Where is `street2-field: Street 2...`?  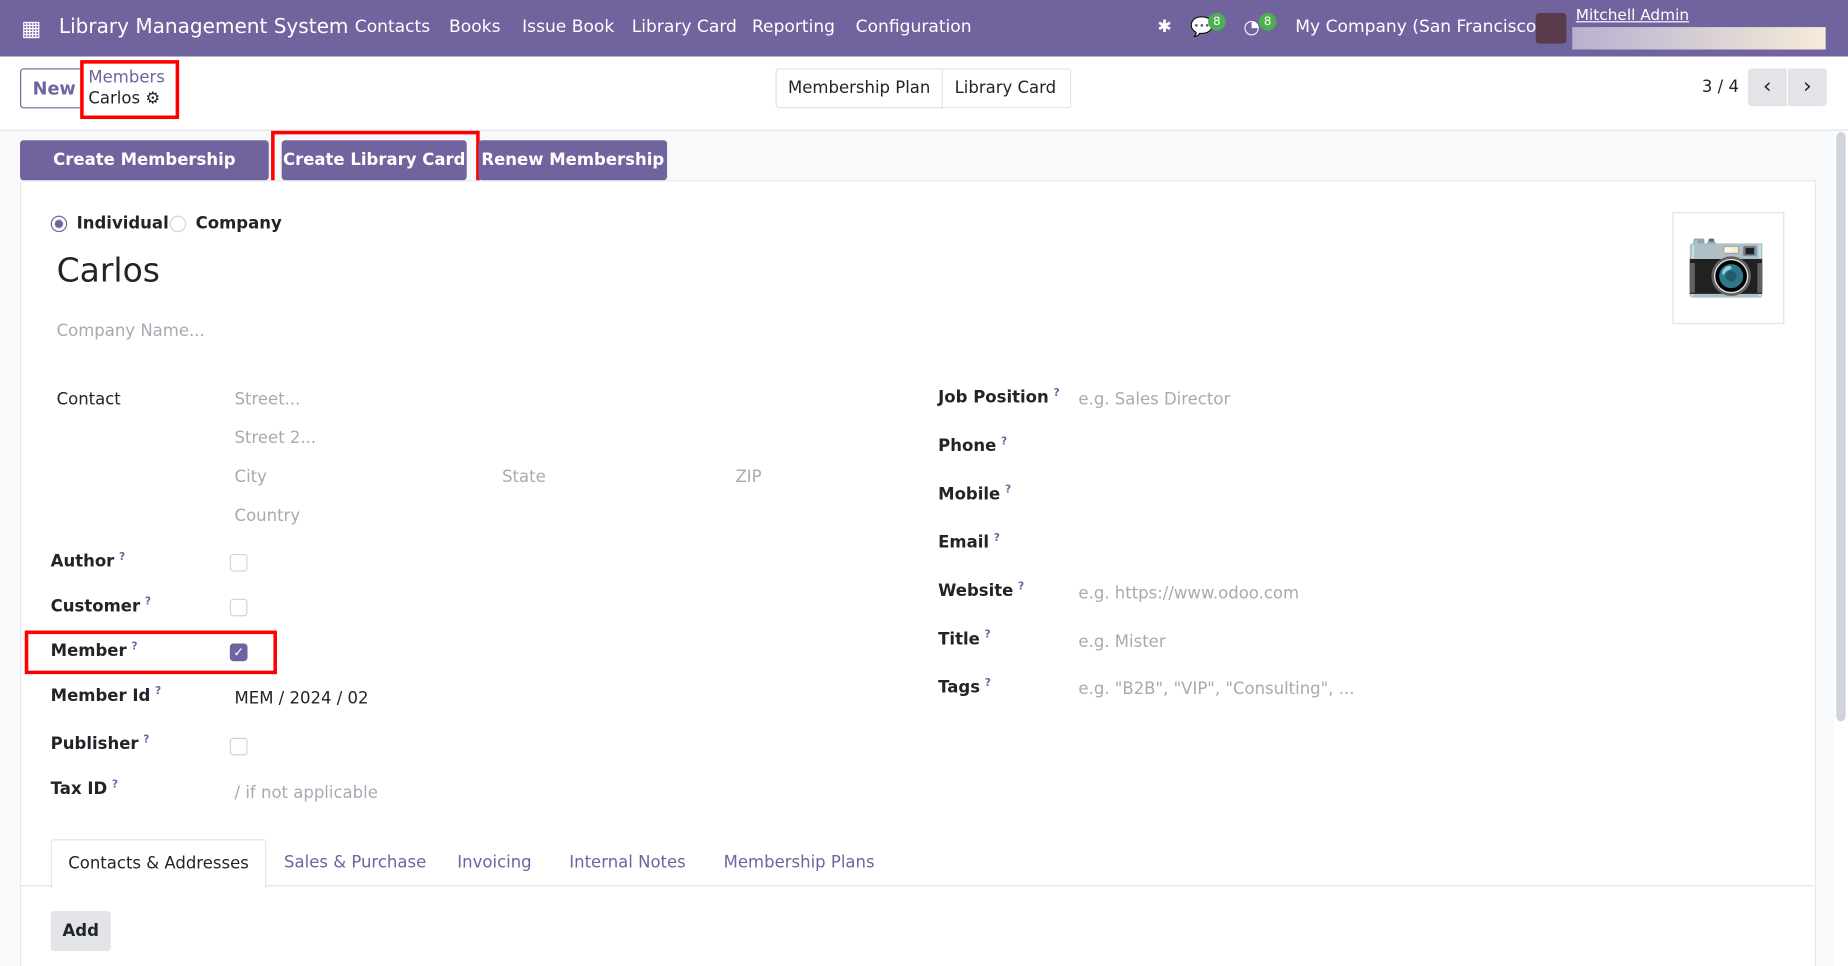
street2-field: Street 2... is located at coordinates (276, 438).